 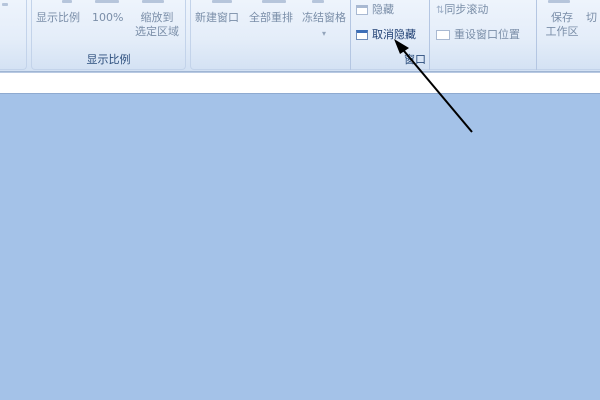 I want to click on unhide-button: 取消隐藏, so click(x=386, y=35).